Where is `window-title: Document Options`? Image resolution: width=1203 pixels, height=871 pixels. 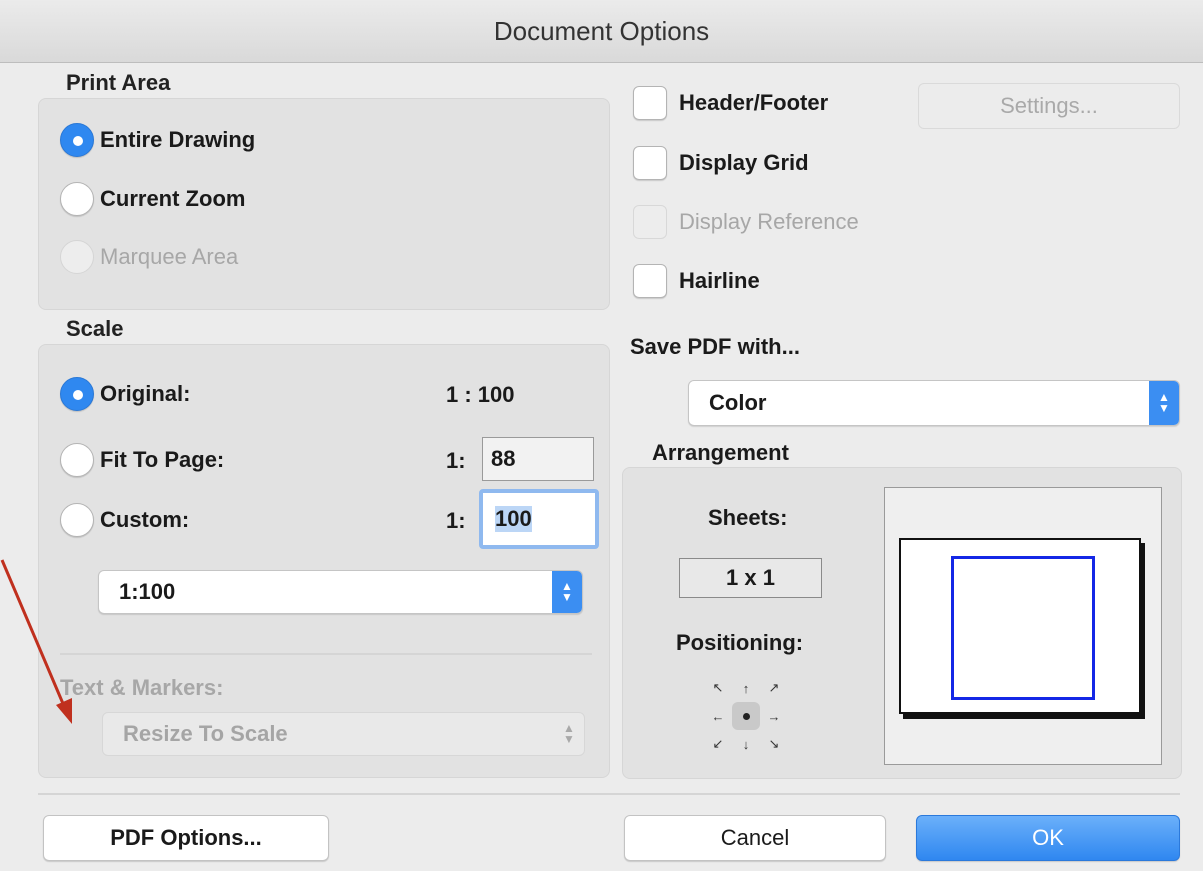
window-title: Document Options is located at coordinates (601, 31).